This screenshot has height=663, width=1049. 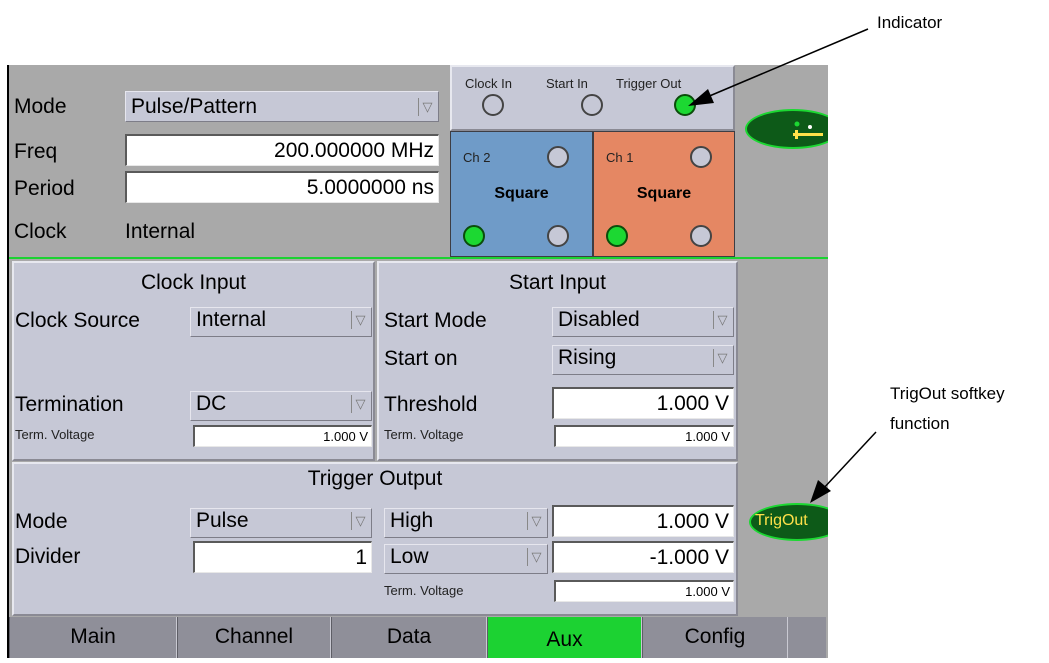 What do you see at coordinates (784, 64) in the screenshot?
I see `indicator-arrow-line` at bounding box center [784, 64].